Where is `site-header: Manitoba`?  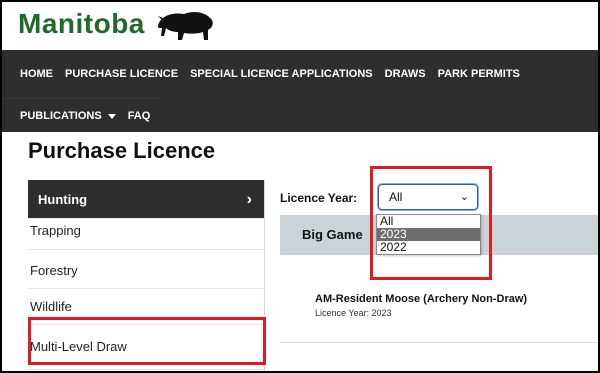
site-header: Manitoba is located at coordinates (300, 26).